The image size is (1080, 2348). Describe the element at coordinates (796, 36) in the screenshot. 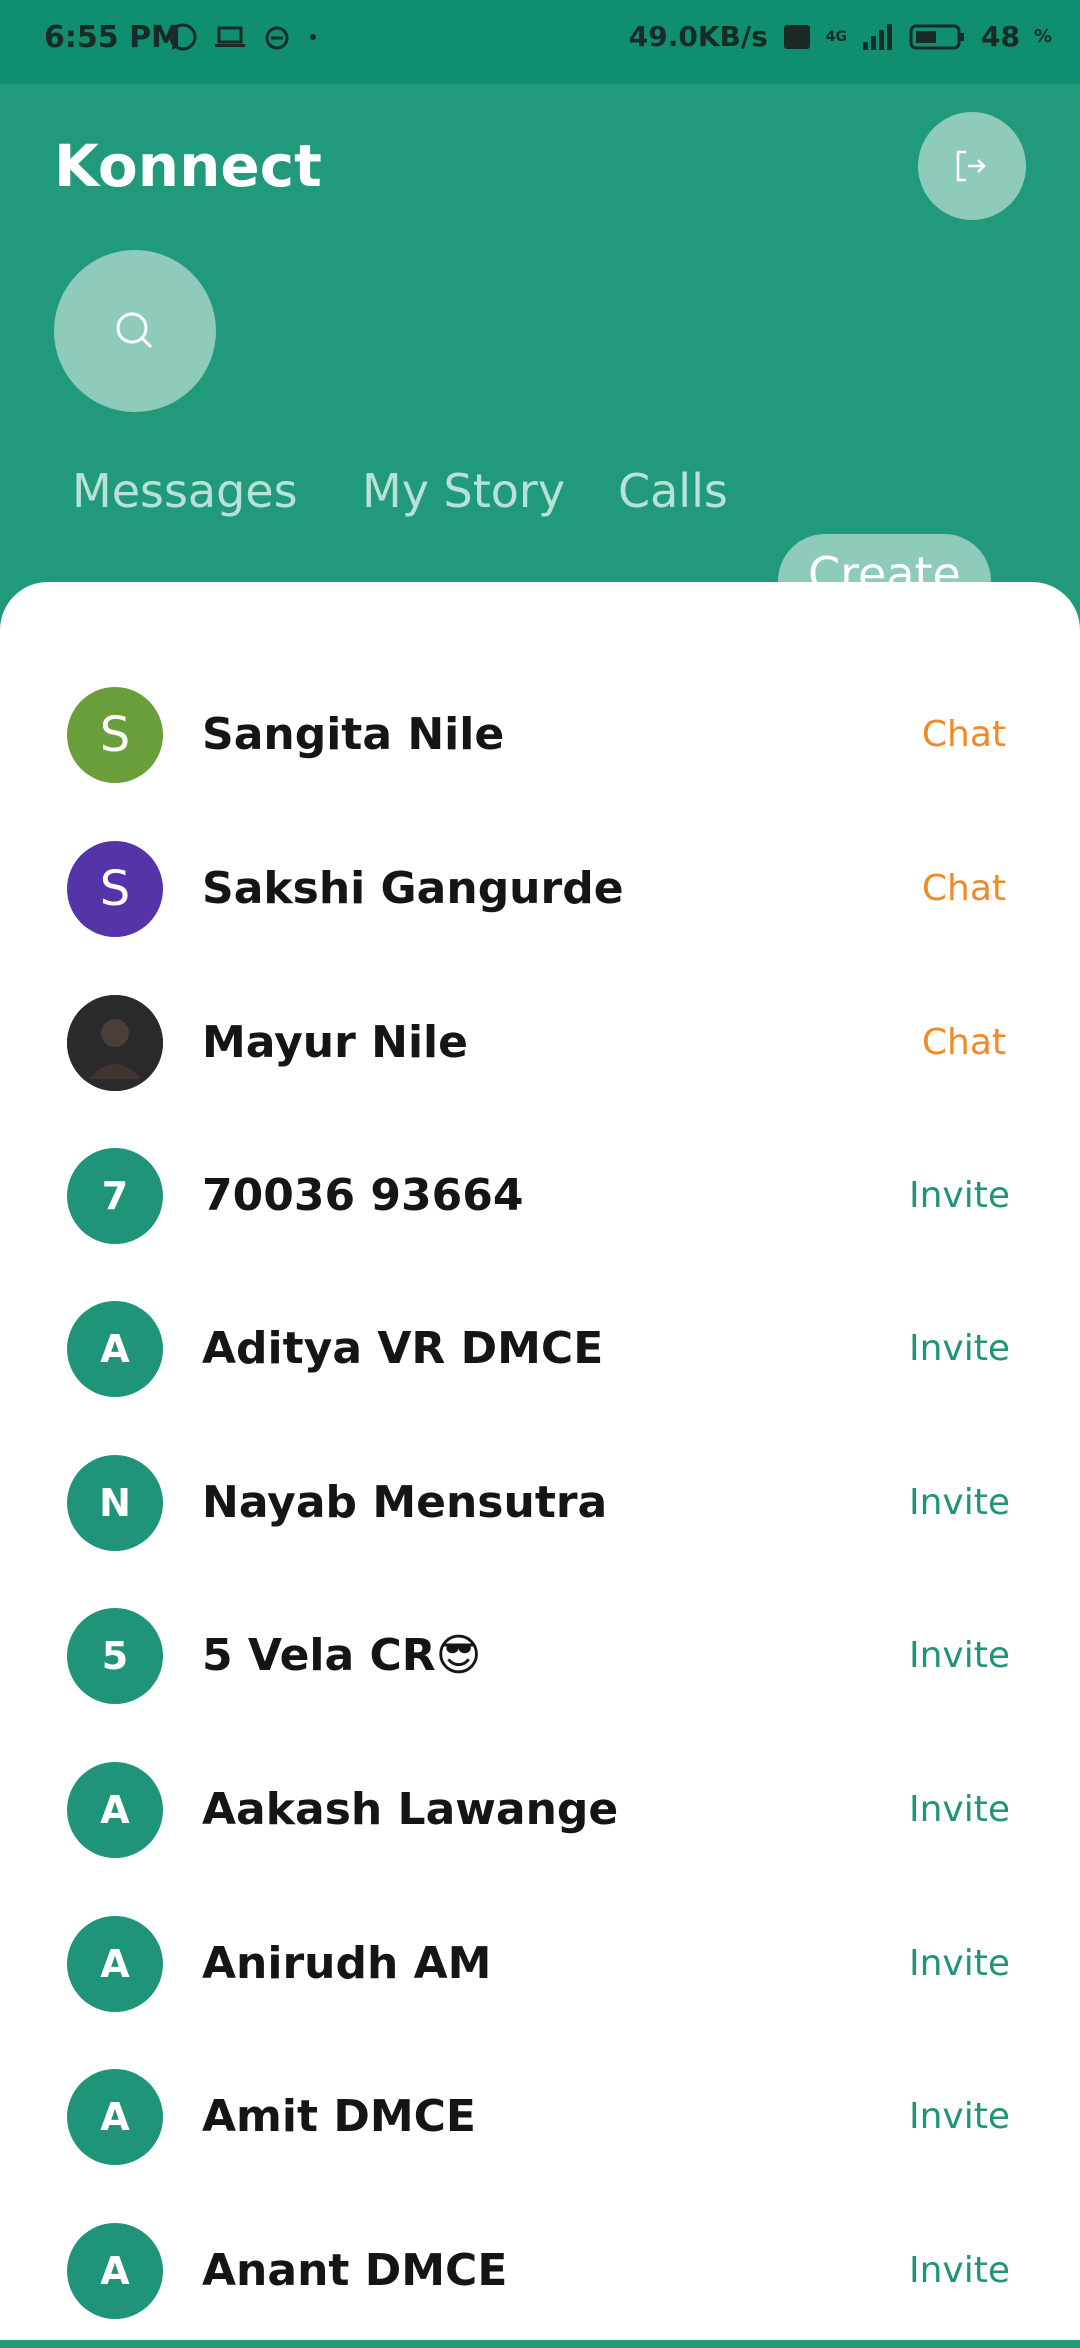

I see `volte-icon` at that location.